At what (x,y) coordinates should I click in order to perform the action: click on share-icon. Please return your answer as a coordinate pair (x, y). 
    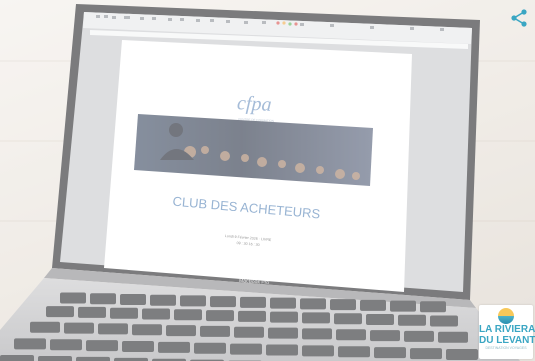
    Looking at the image, I should click on (519, 18).